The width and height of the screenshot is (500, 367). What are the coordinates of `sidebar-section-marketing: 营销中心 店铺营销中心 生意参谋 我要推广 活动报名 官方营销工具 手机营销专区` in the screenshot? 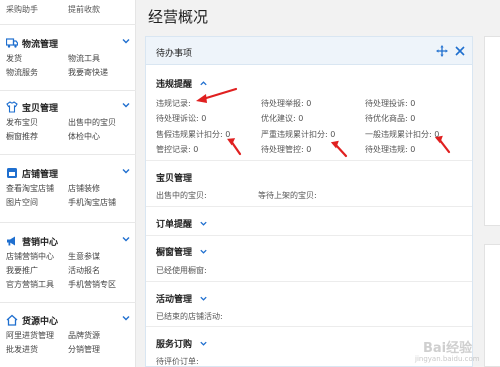 It's located at (68, 261).